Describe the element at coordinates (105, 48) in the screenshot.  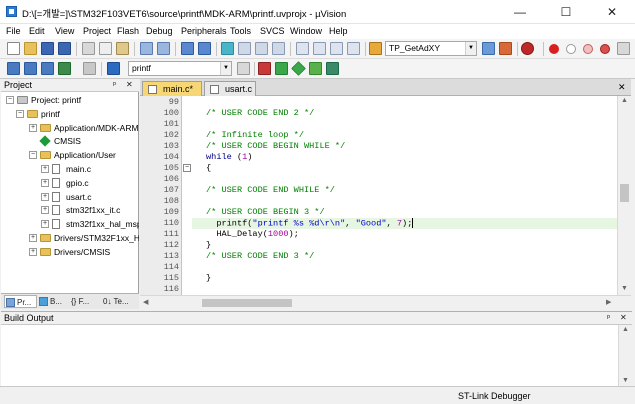
I see `copy-icon` at that location.